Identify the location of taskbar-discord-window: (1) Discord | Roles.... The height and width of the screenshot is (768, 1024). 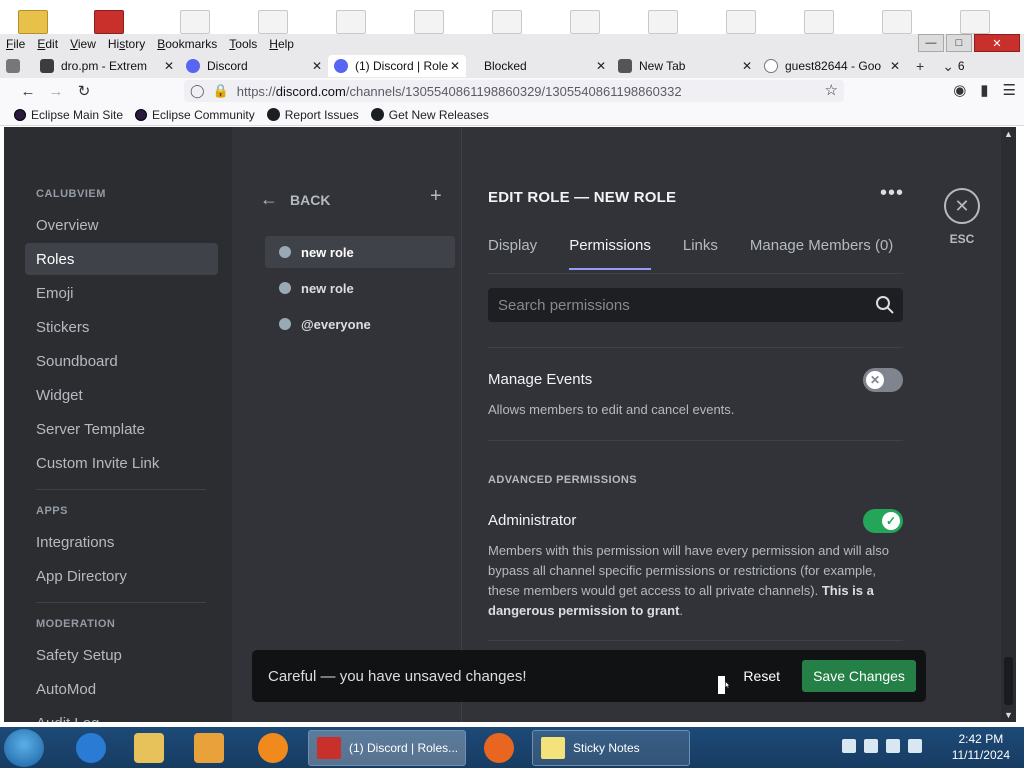
(387, 748).